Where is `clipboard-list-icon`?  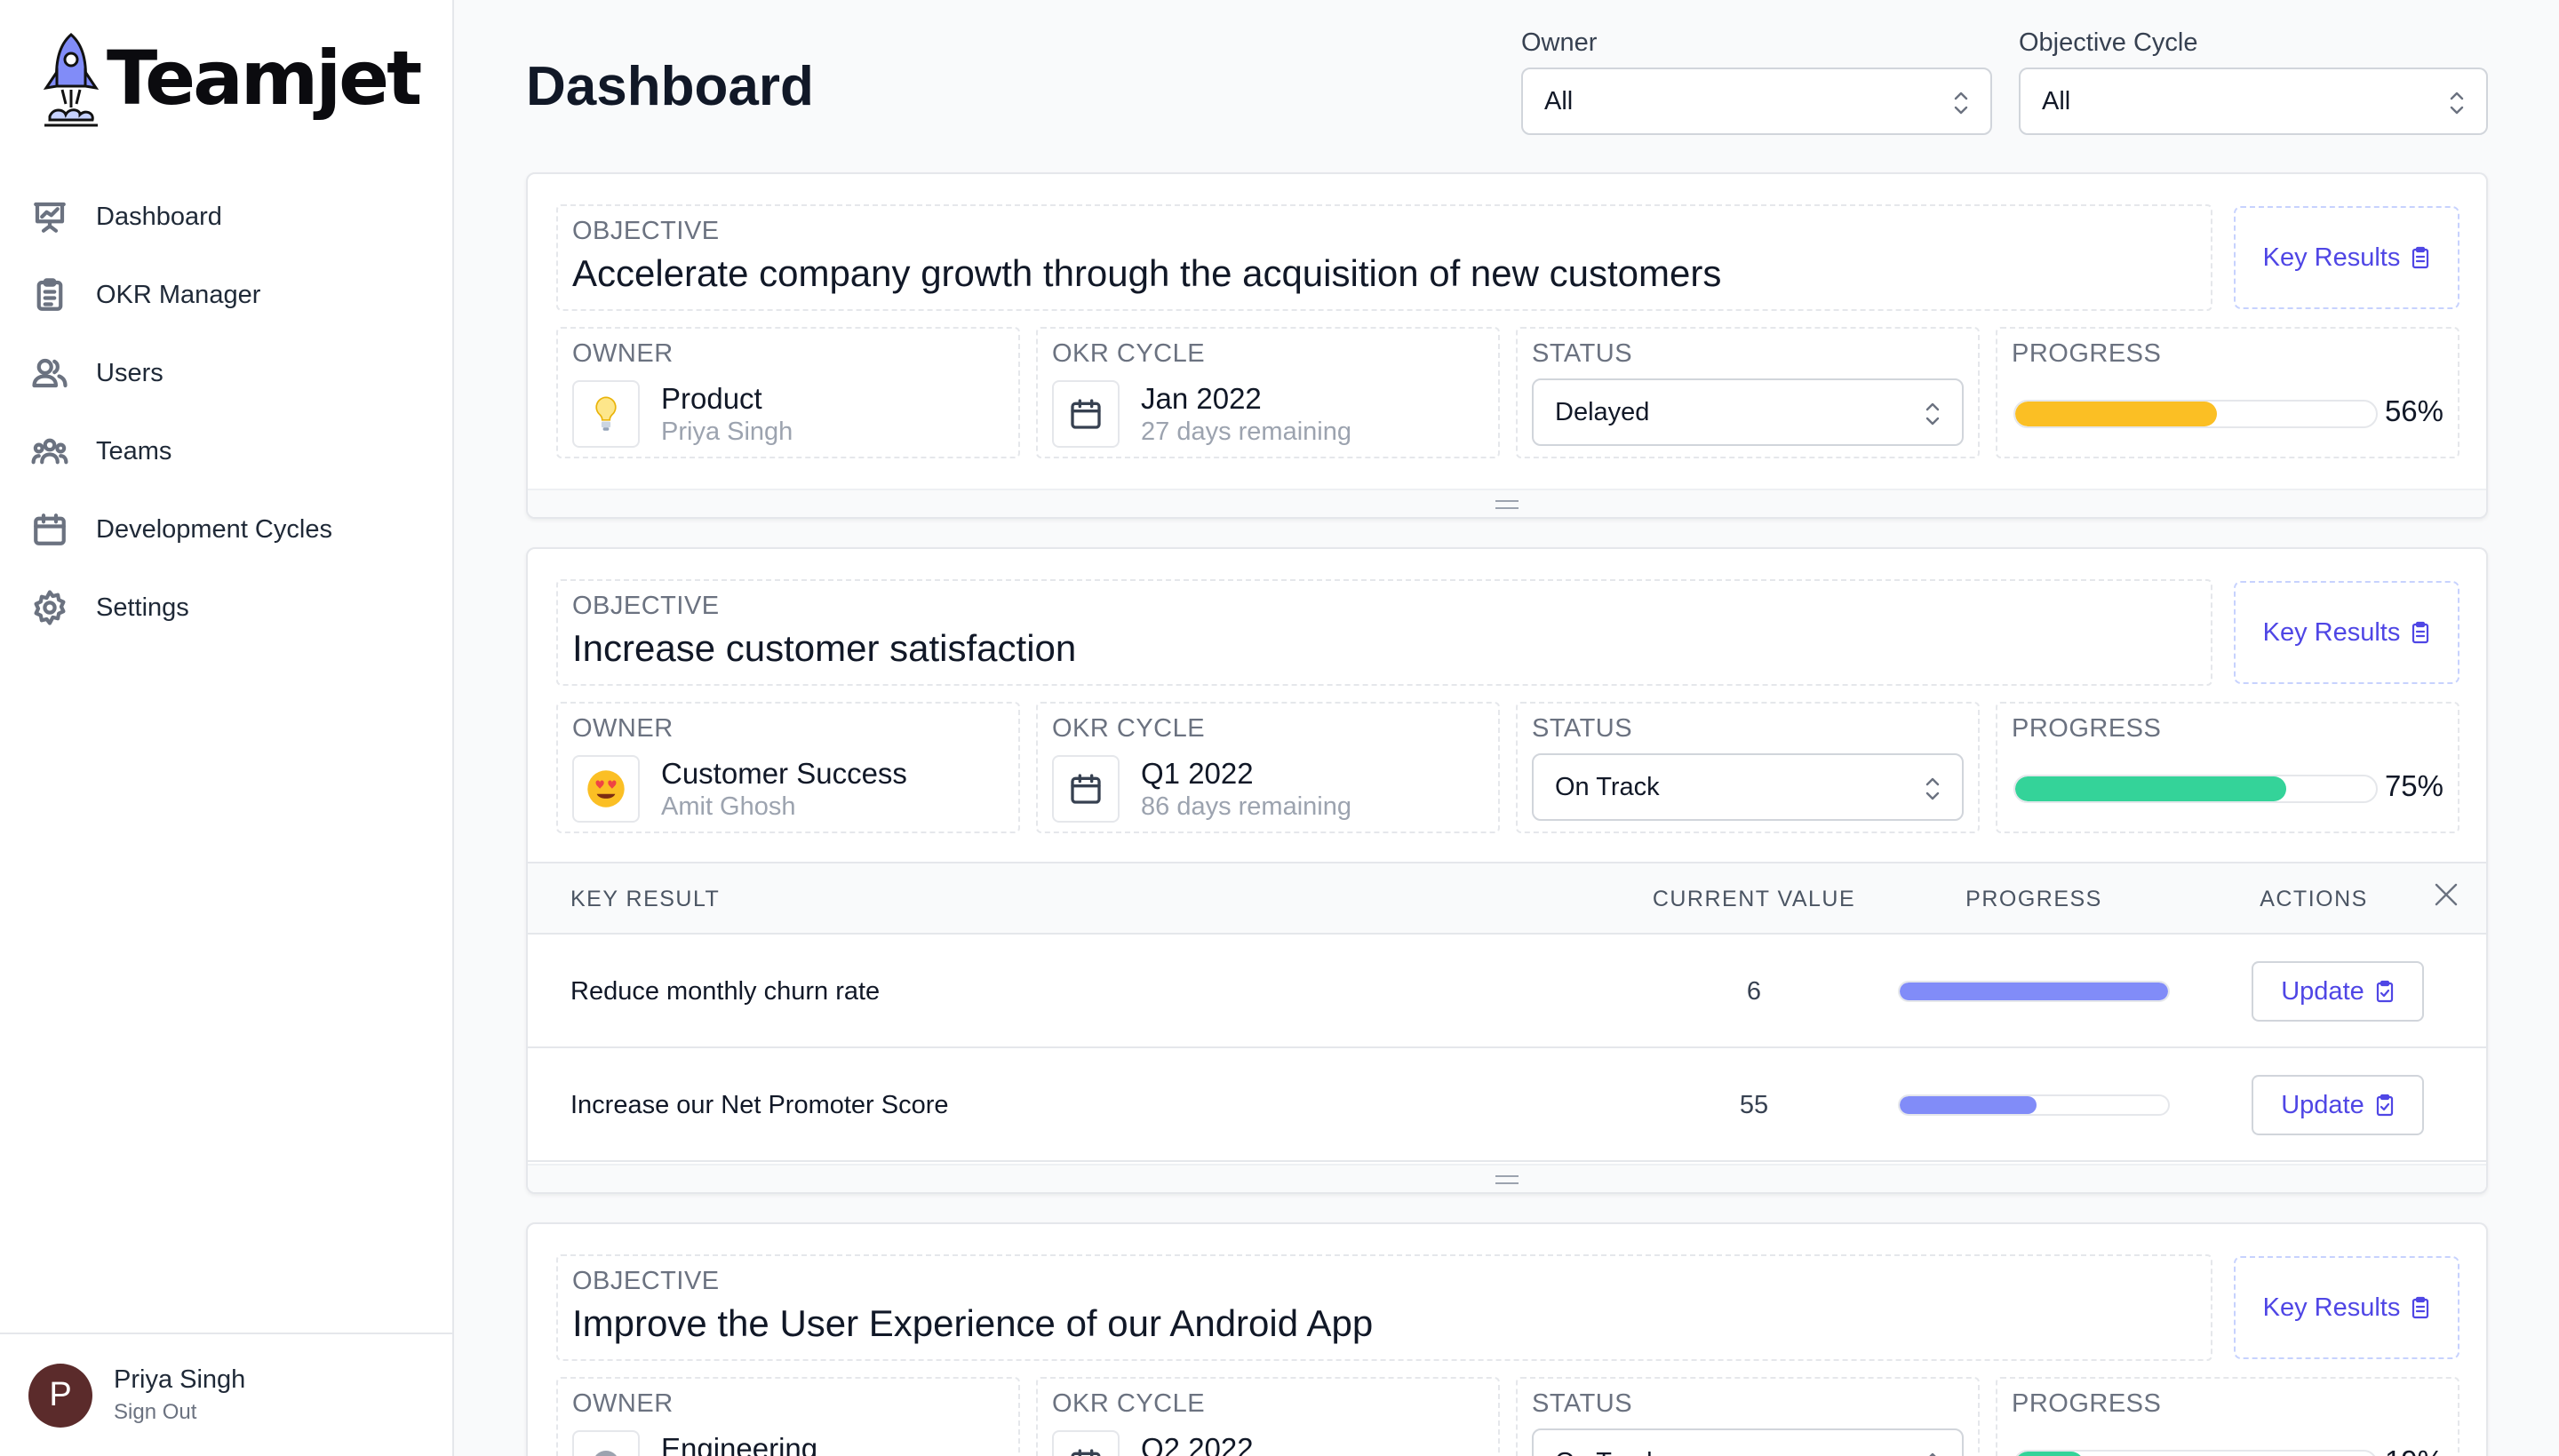 clipboard-list-icon is located at coordinates (49, 294).